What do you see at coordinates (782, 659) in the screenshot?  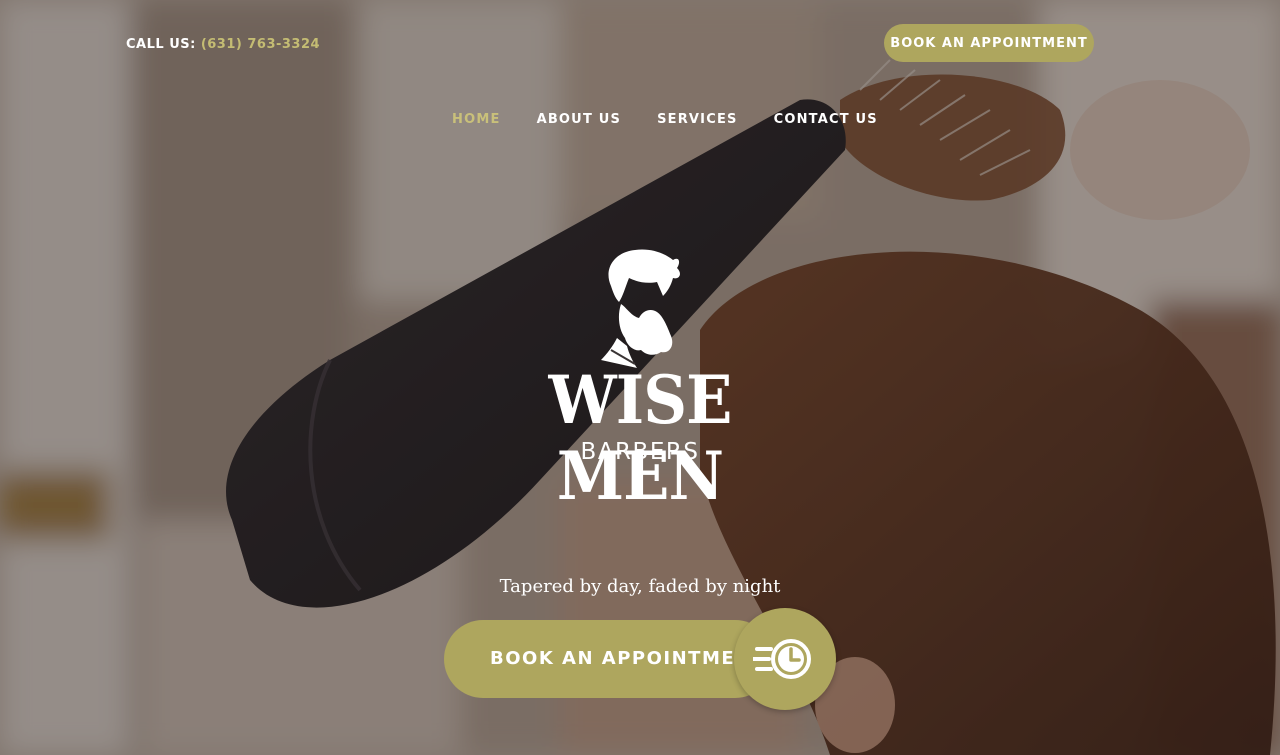 I see `fast-clock-icon` at bounding box center [782, 659].